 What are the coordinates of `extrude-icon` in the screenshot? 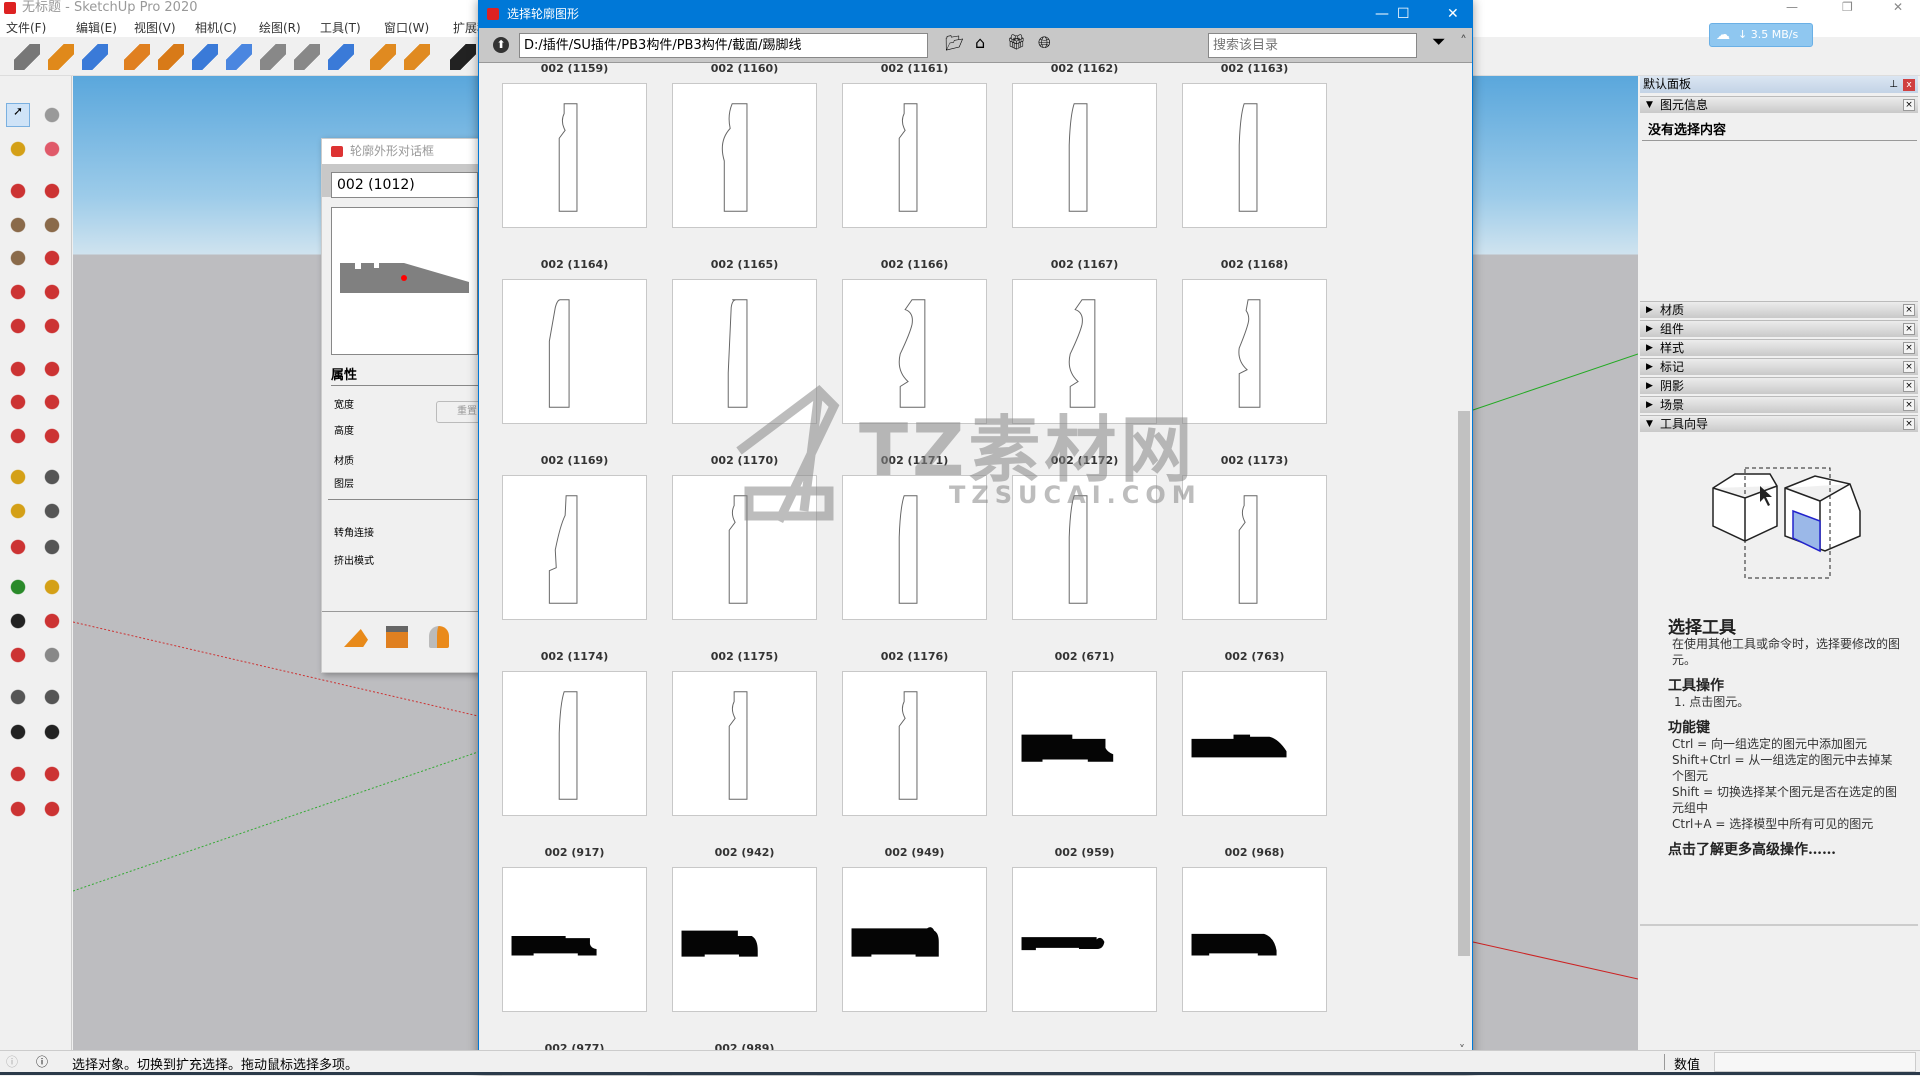 It's located at (356, 638).